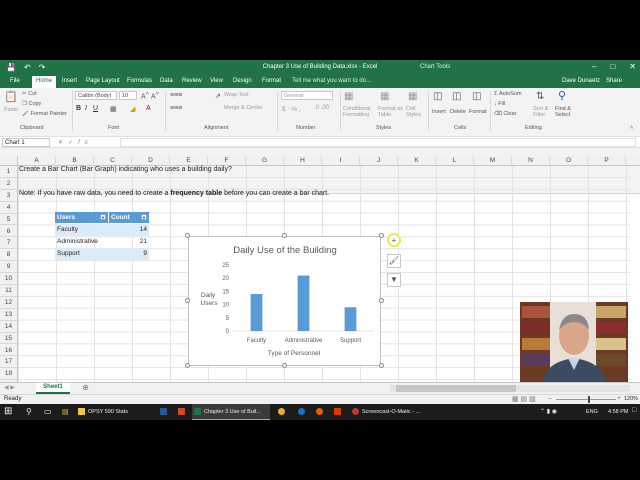  I want to click on row-header: 10, so click(8, 279).